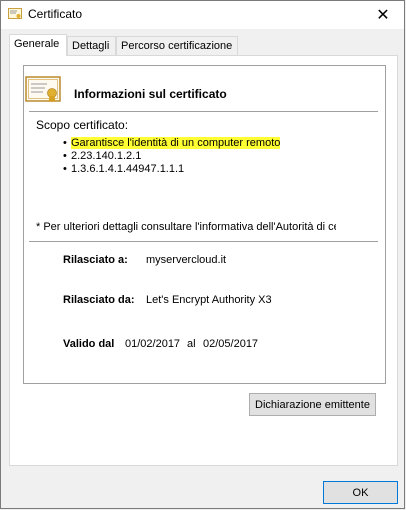 This screenshot has height=510, width=406. What do you see at coordinates (231, 344) in the screenshot?
I see `valid-to-value: 02/05/2017` at bounding box center [231, 344].